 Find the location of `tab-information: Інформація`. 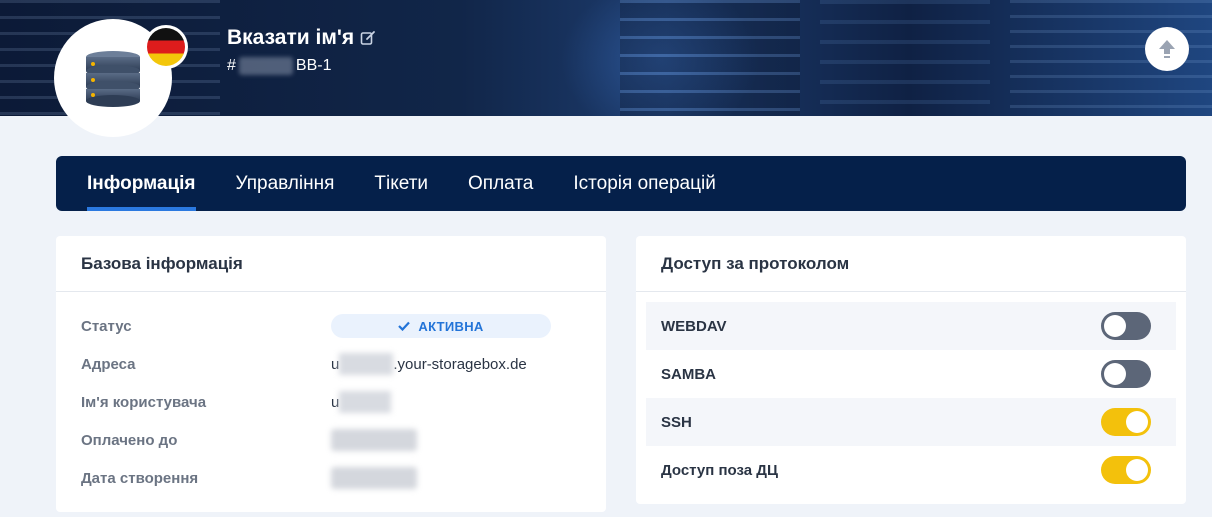

tab-information: Інформація is located at coordinates (141, 183).